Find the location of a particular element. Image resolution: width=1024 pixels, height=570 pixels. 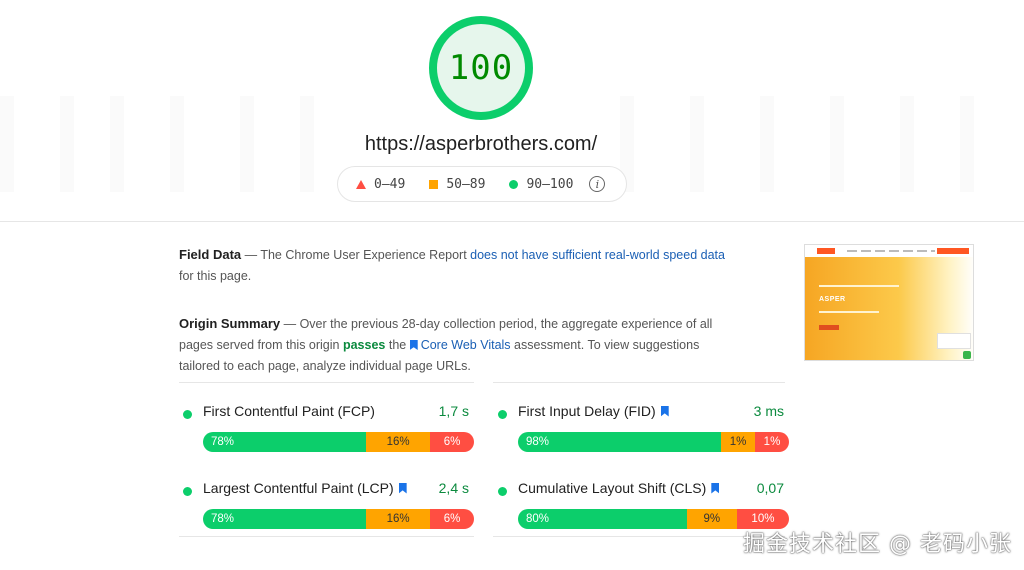

metric-name: Cumulative Layout Shift (CLS) is located at coordinates (620, 488).